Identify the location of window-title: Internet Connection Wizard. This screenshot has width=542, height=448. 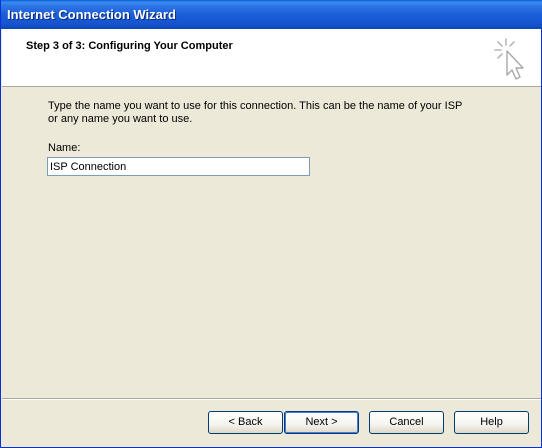
(91, 14).